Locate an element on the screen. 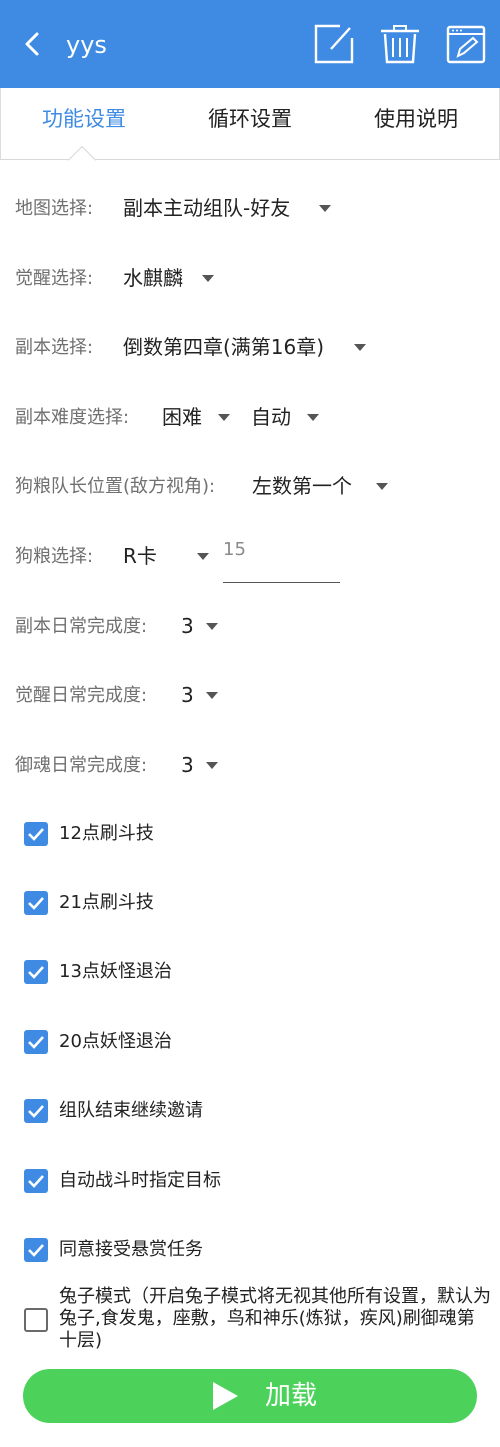 The image size is (500, 1447). tab-loop-settings: 循环设置 is located at coordinates (250, 124).